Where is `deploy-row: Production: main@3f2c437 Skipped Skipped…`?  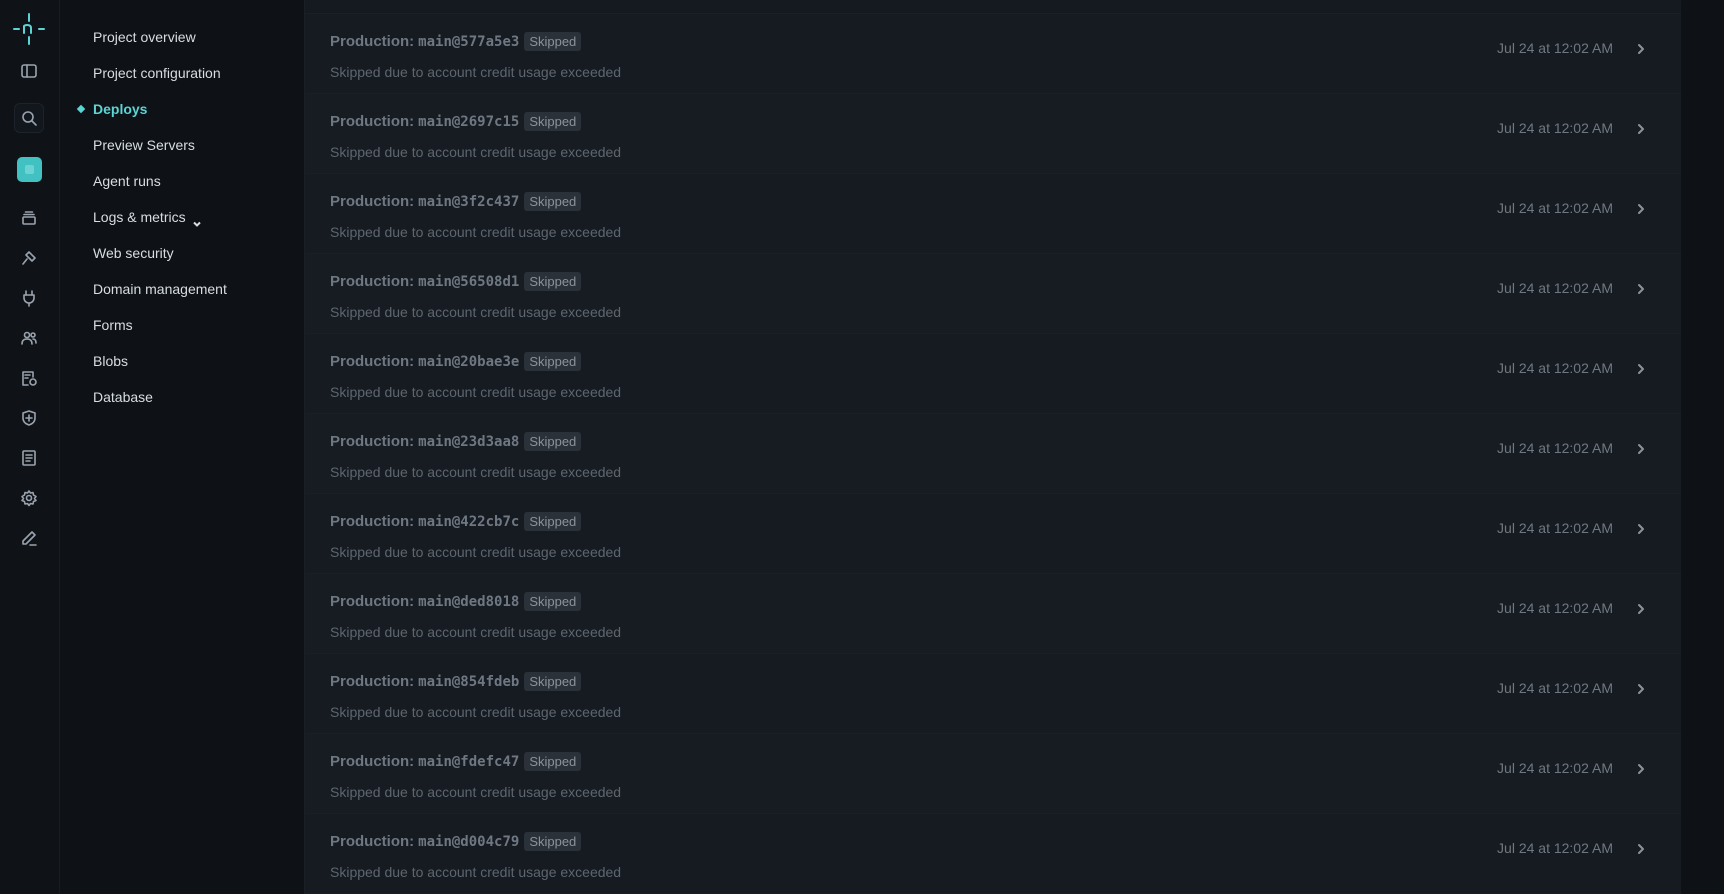 deploy-row: Production: main@3f2c437 Skipped Skipped… is located at coordinates (993, 214).